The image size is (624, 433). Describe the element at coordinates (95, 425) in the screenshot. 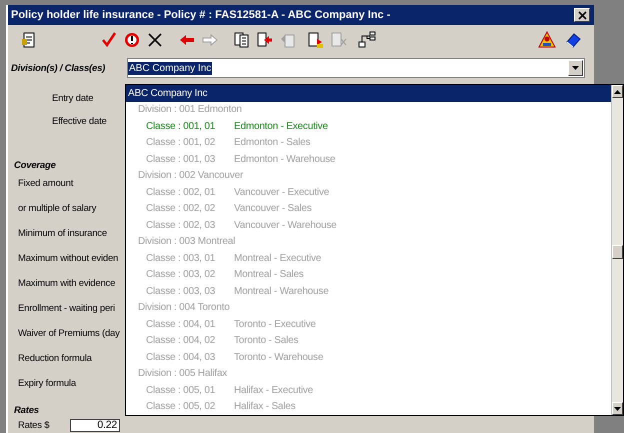

I see `rate-field: 0.22` at that location.